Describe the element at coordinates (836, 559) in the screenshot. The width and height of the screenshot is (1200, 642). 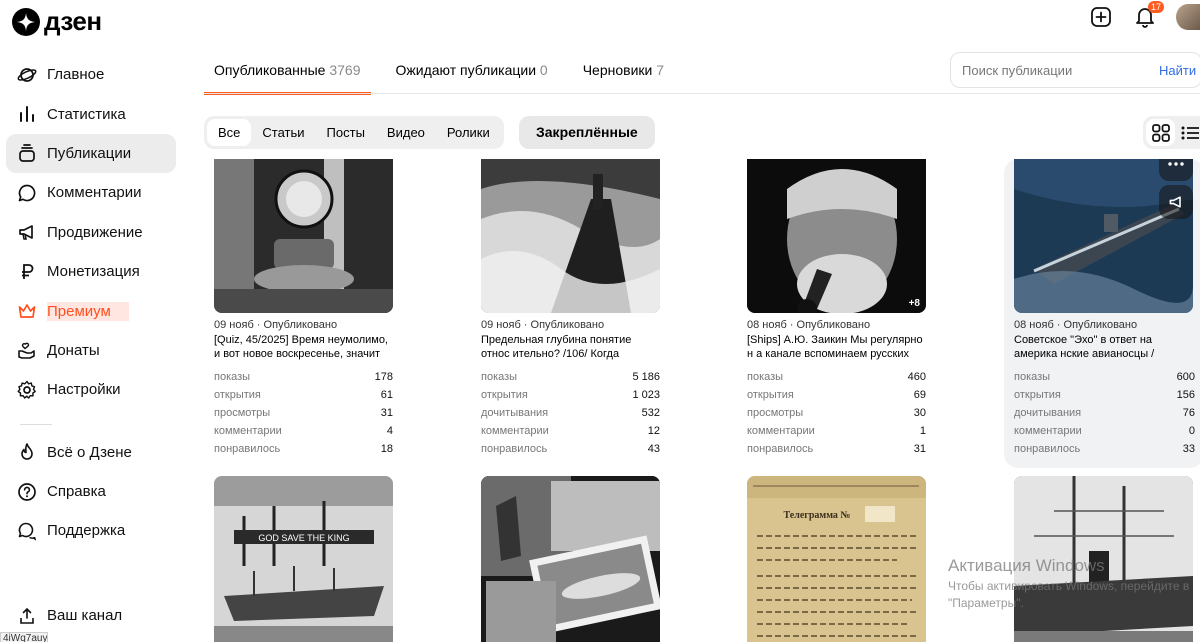
I see `publication-card: Телеграмма №` at that location.